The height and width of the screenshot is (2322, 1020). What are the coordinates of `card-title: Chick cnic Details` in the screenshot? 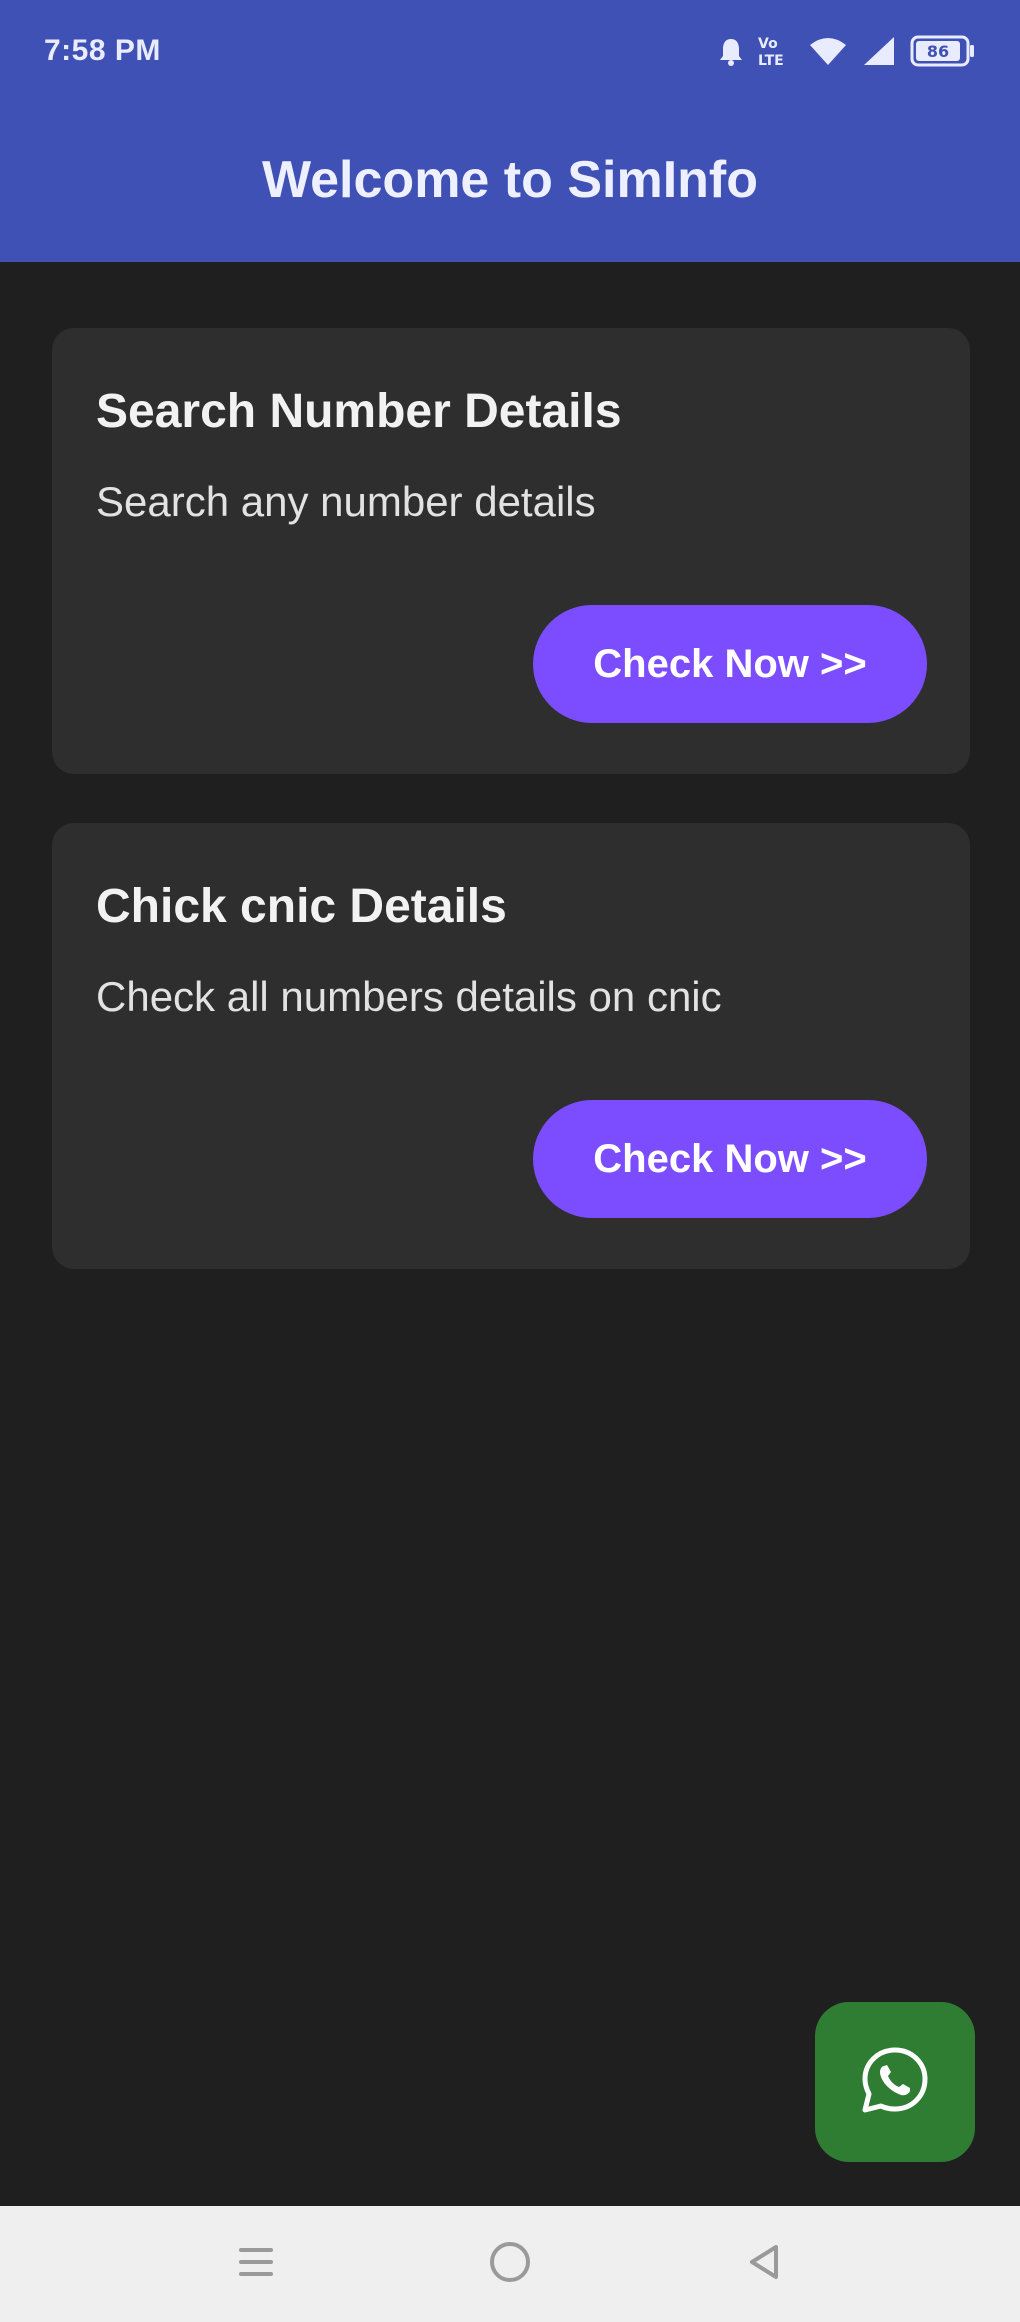 It's located at (301, 906).